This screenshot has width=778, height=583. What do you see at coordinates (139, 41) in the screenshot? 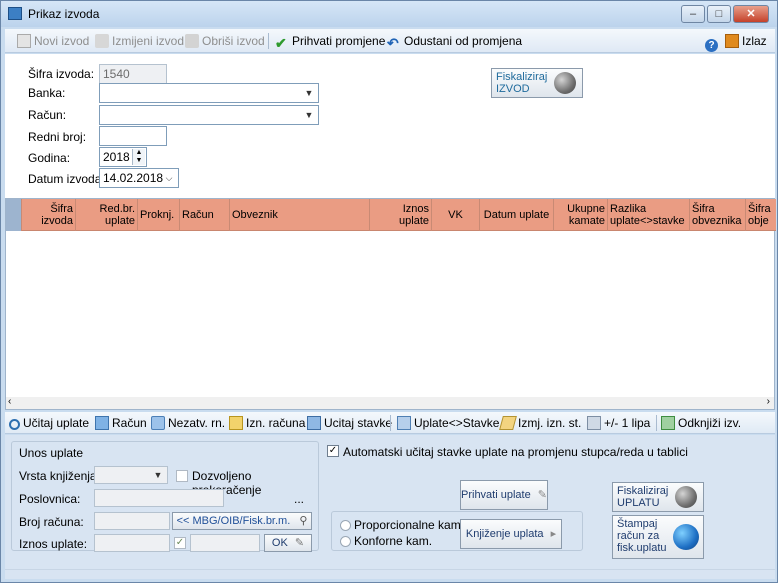
I see `edit-statement-button: Izmijeni izvod` at bounding box center [139, 41].